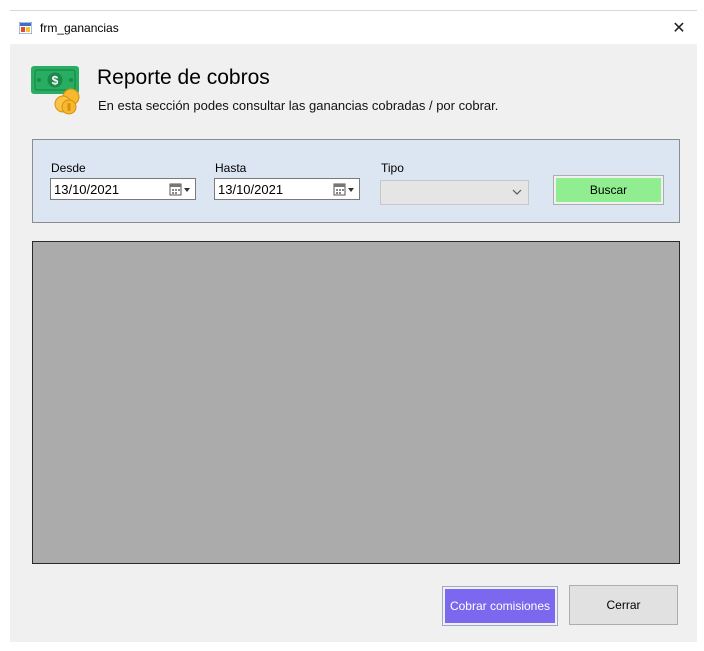 The width and height of the screenshot is (704, 651). Describe the element at coordinates (183, 77) in the screenshot. I see `page-title: Reporte de cobros` at that location.